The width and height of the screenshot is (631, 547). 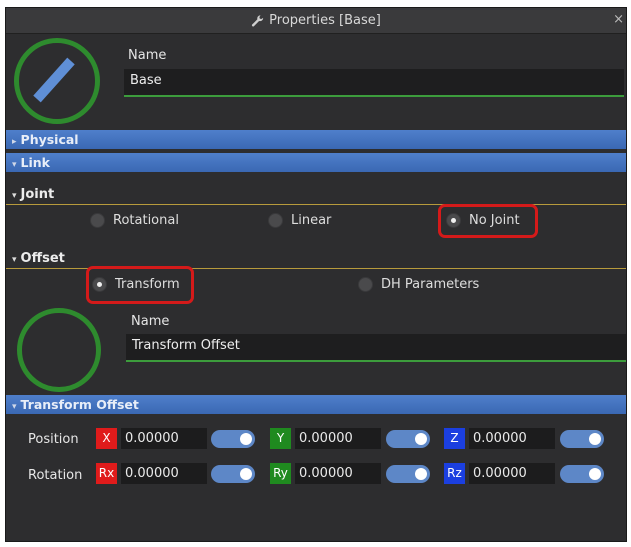 I want to click on rotation-x-field: 0.00000, so click(x=164, y=473).